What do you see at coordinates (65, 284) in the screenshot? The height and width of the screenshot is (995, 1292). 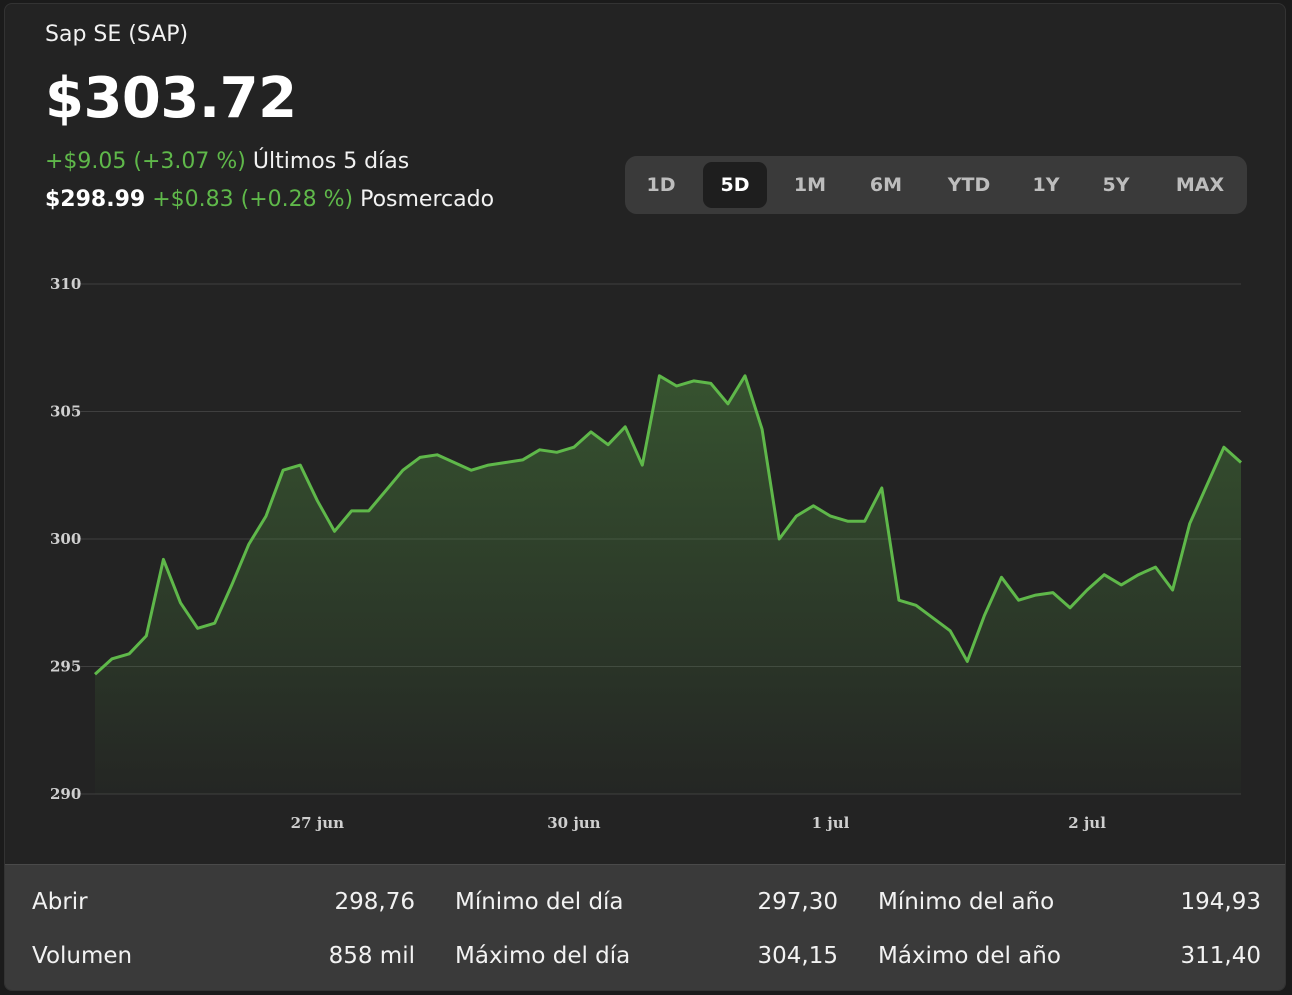 I see `y-tick-label: 310` at bounding box center [65, 284].